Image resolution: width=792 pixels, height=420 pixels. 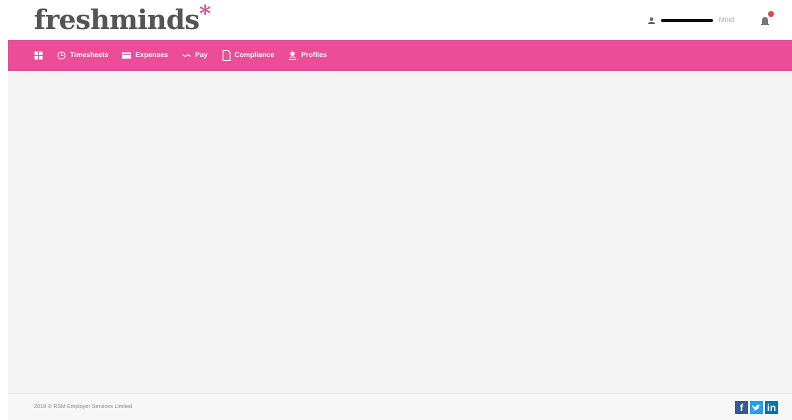 I want to click on clock-icon, so click(x=61, y=55).